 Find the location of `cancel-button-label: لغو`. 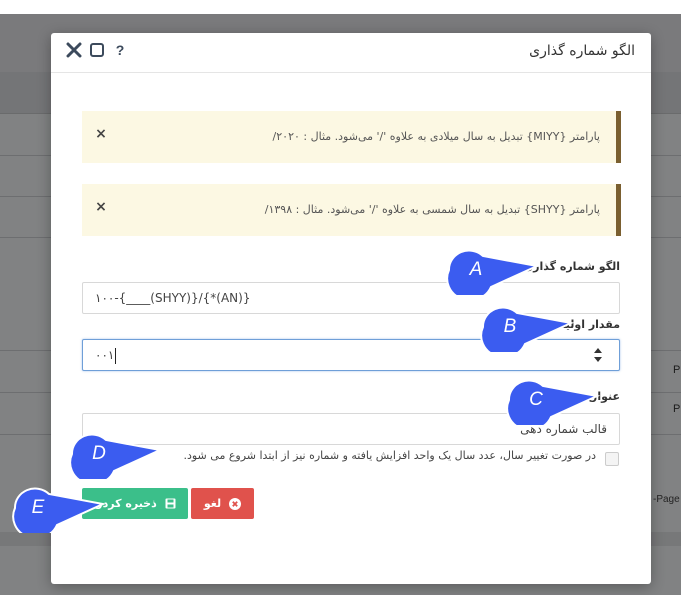

cancel-button-label: لغو is located at coordinates (212, 503).